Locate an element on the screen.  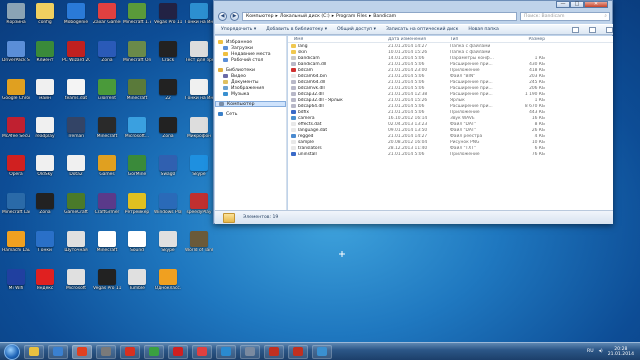
desktop-icon: майн is located at coordinates (45, 93).